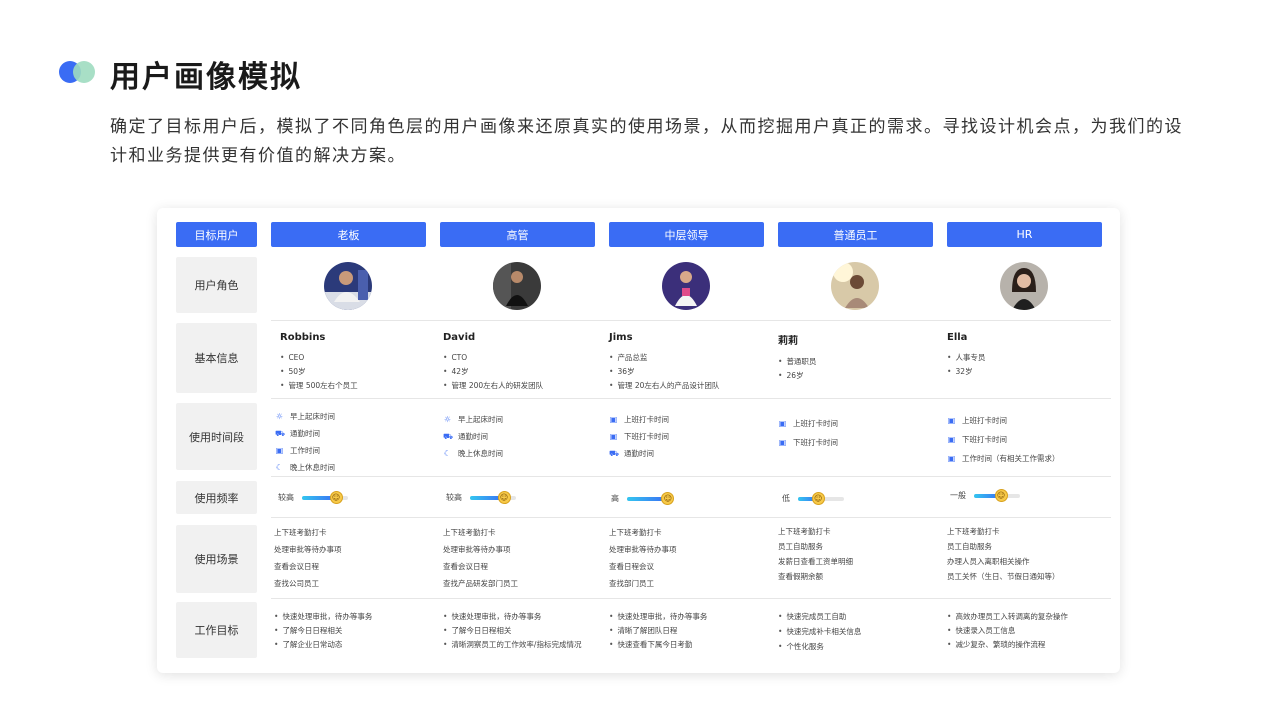  Describe the element at coordinates (808, 433) in the screenshot. I see `time-employee: ▣ 上班打卡时间 ▣ 下班打卡时间` at that location.